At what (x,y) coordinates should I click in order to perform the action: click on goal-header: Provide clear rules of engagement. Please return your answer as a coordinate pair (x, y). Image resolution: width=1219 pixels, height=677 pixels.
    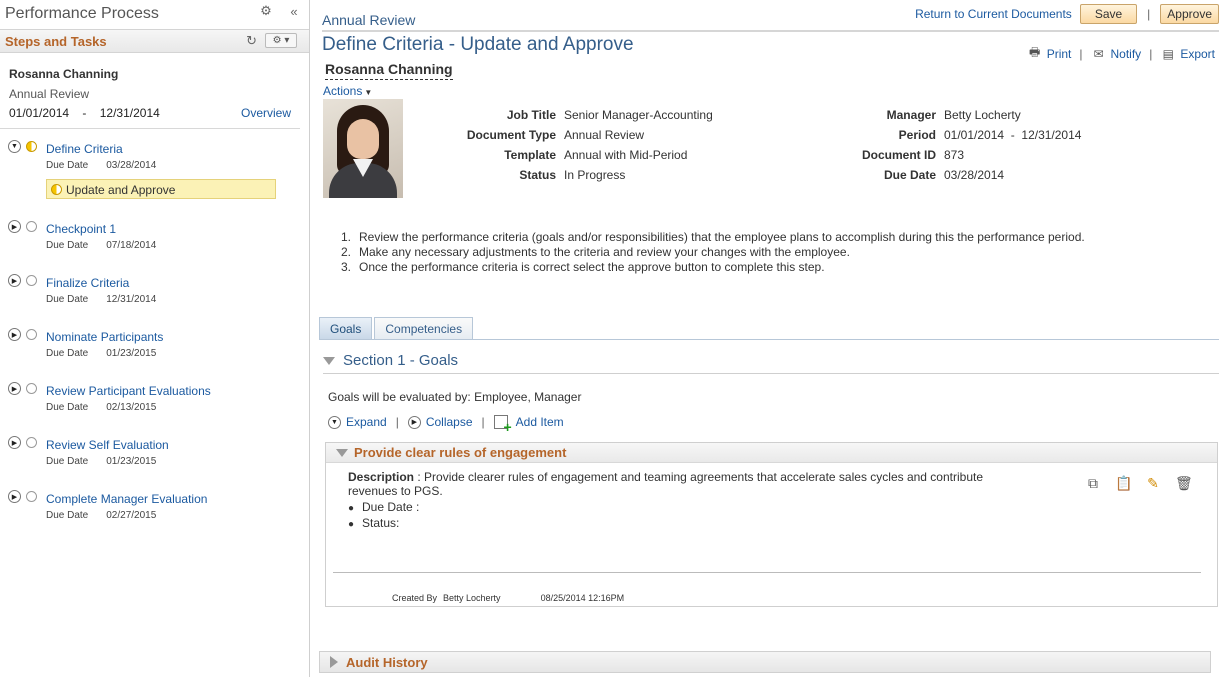
    Looking at the image, I should click on (771, 453).